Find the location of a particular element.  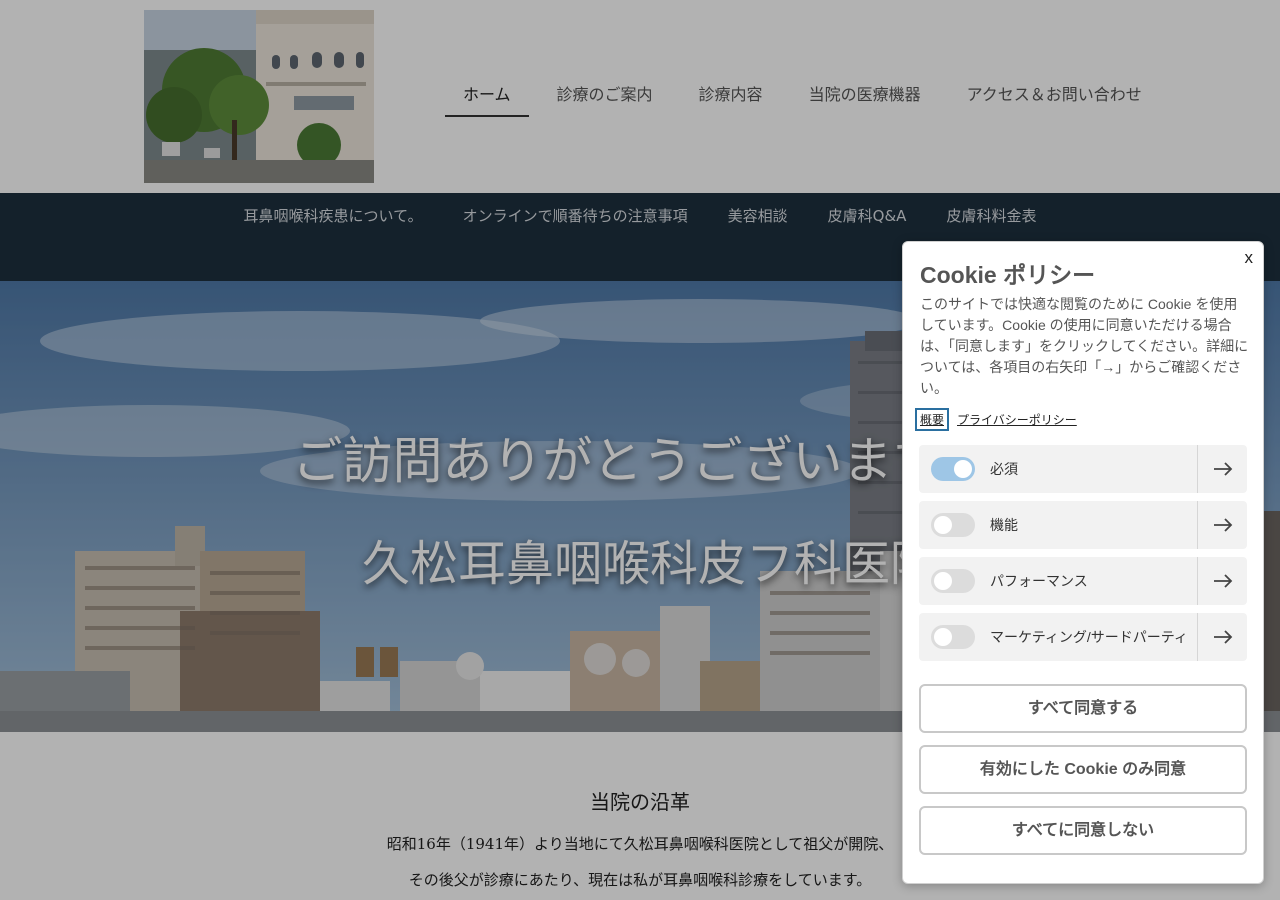

accept-all-button: すべて同意する is located at coordinates (1083, 708).